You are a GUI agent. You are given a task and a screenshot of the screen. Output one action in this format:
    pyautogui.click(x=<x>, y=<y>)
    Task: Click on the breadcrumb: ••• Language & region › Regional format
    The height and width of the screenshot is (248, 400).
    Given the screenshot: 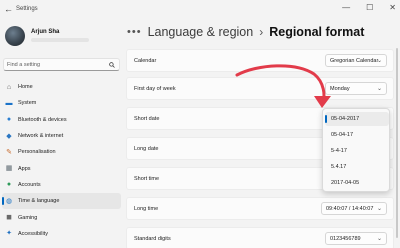 What is the action you would take?
    pyautogui.click(x=245, y=32)
    